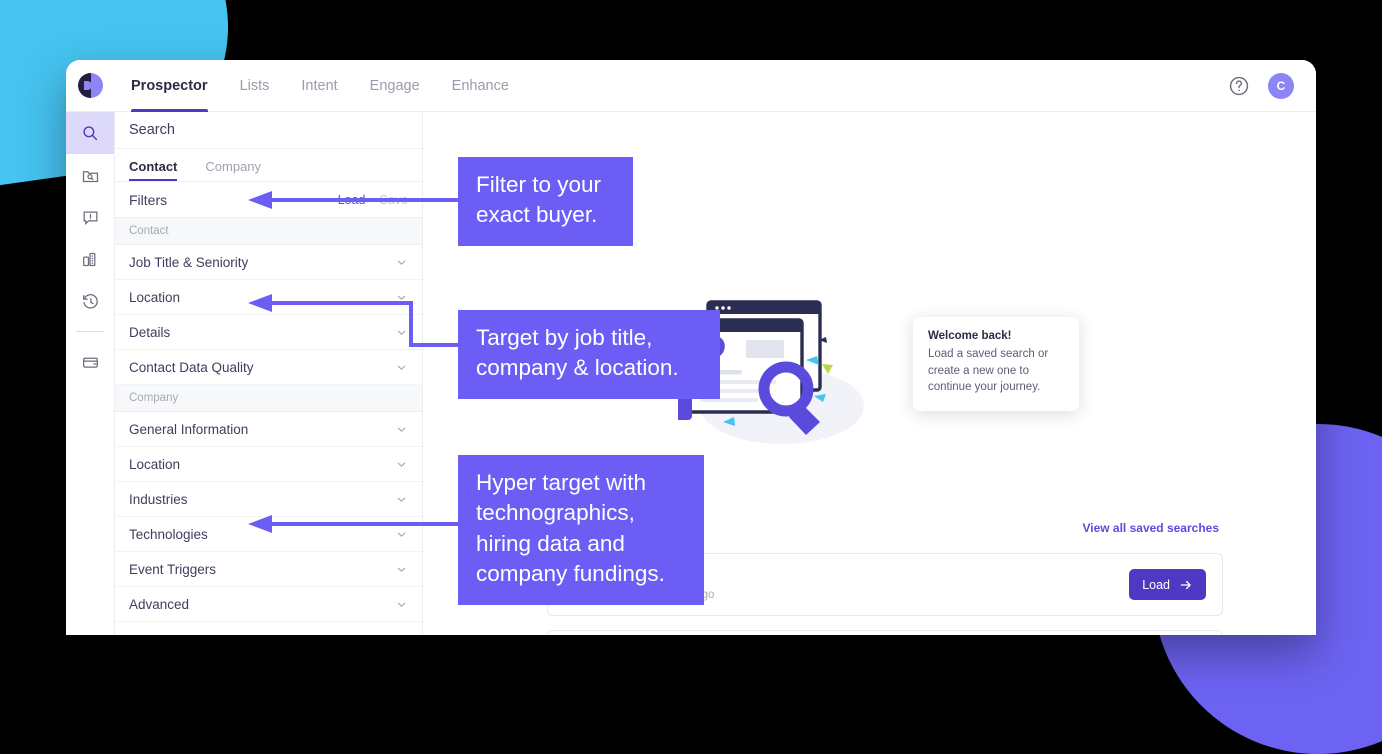  I want to click on panel-tabs: Contact Company, so click(268, 165).